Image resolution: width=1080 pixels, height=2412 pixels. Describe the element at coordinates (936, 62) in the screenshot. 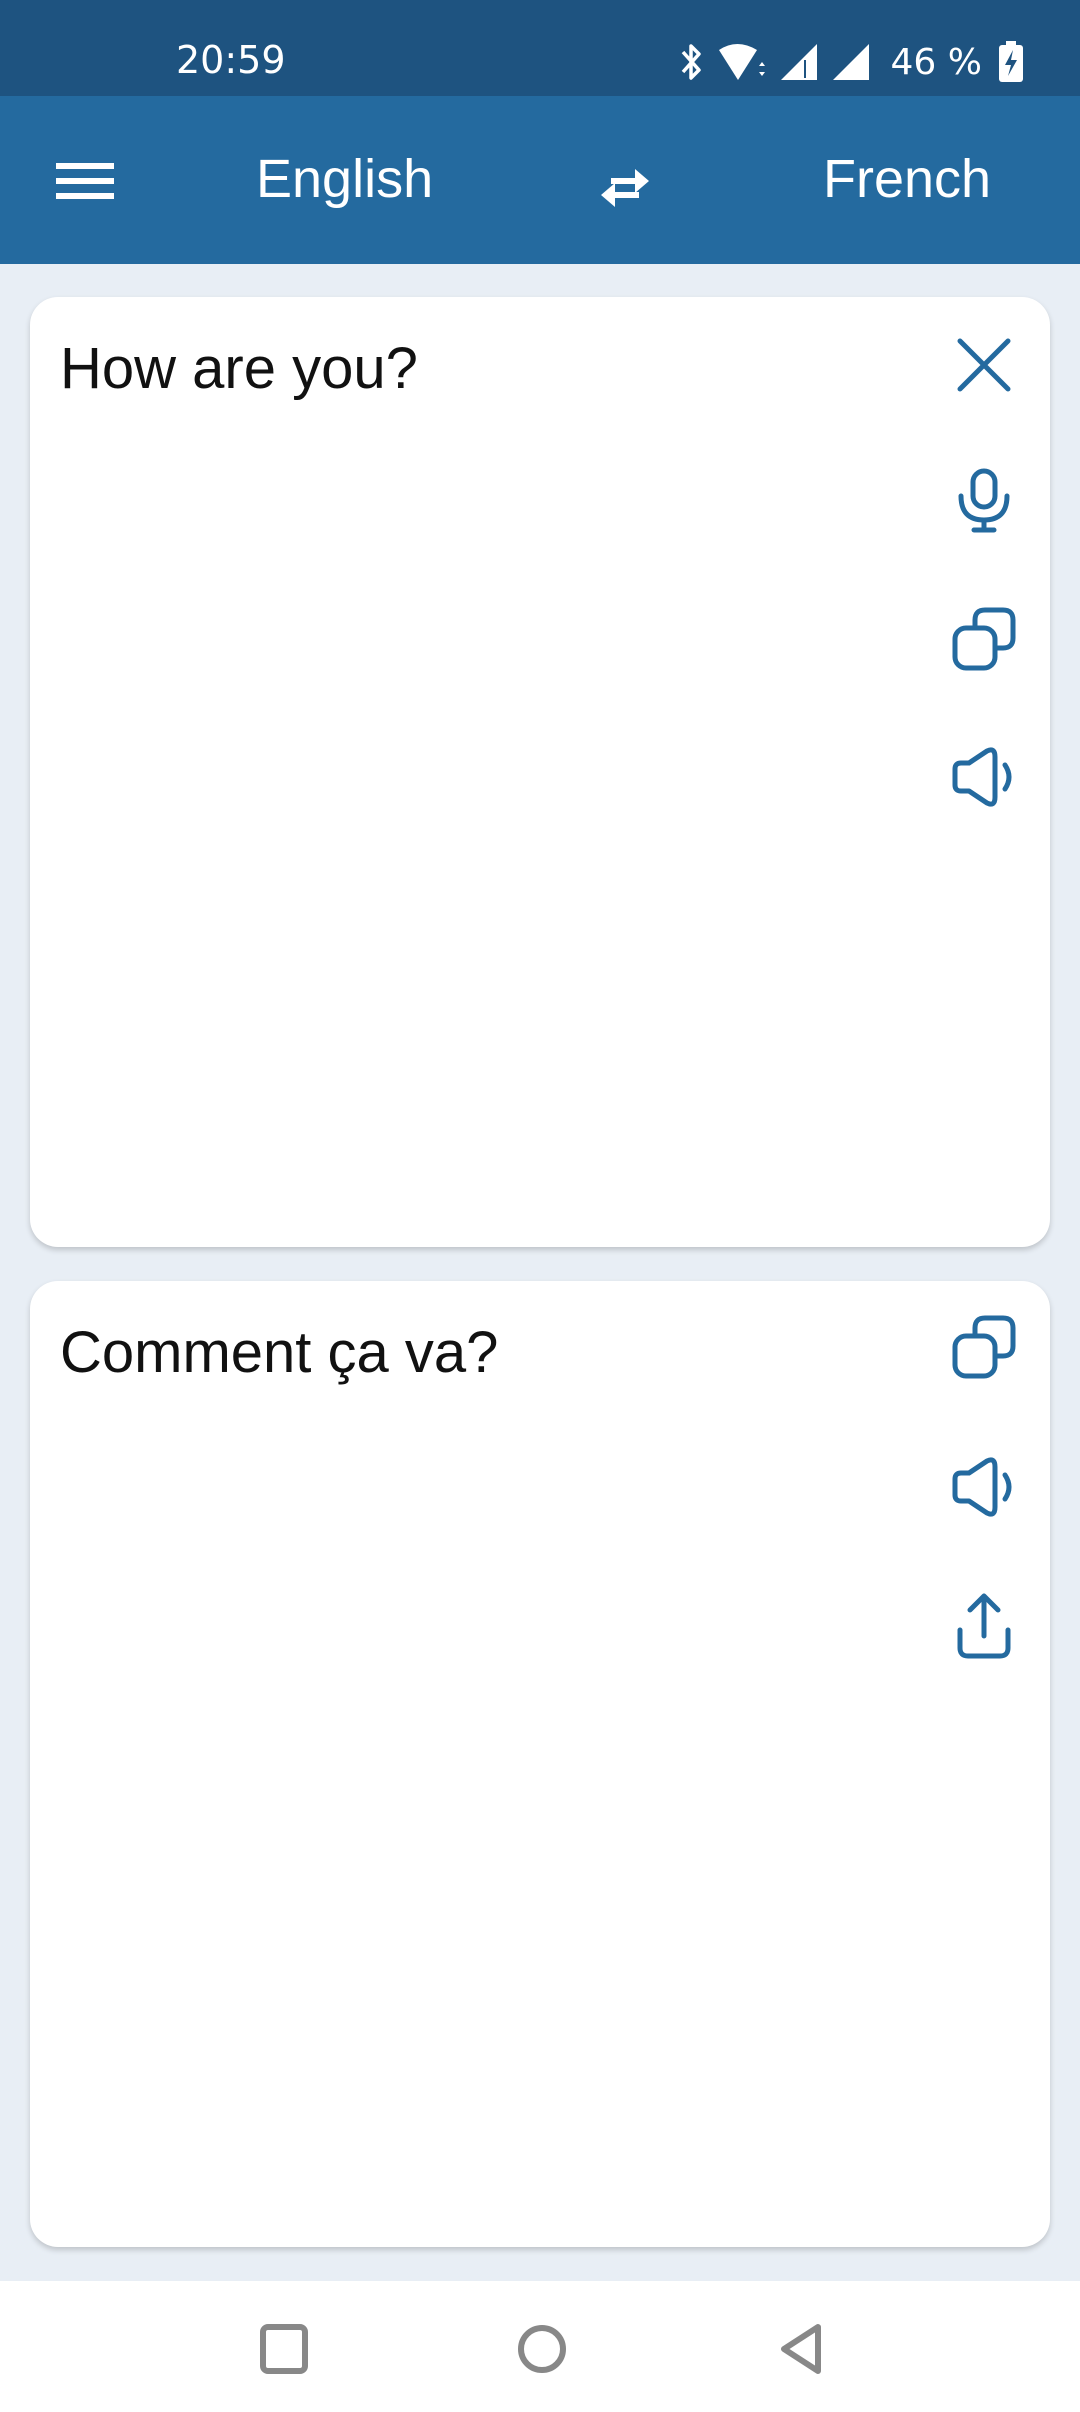

I see `battery-percent: 46 %` at that location.